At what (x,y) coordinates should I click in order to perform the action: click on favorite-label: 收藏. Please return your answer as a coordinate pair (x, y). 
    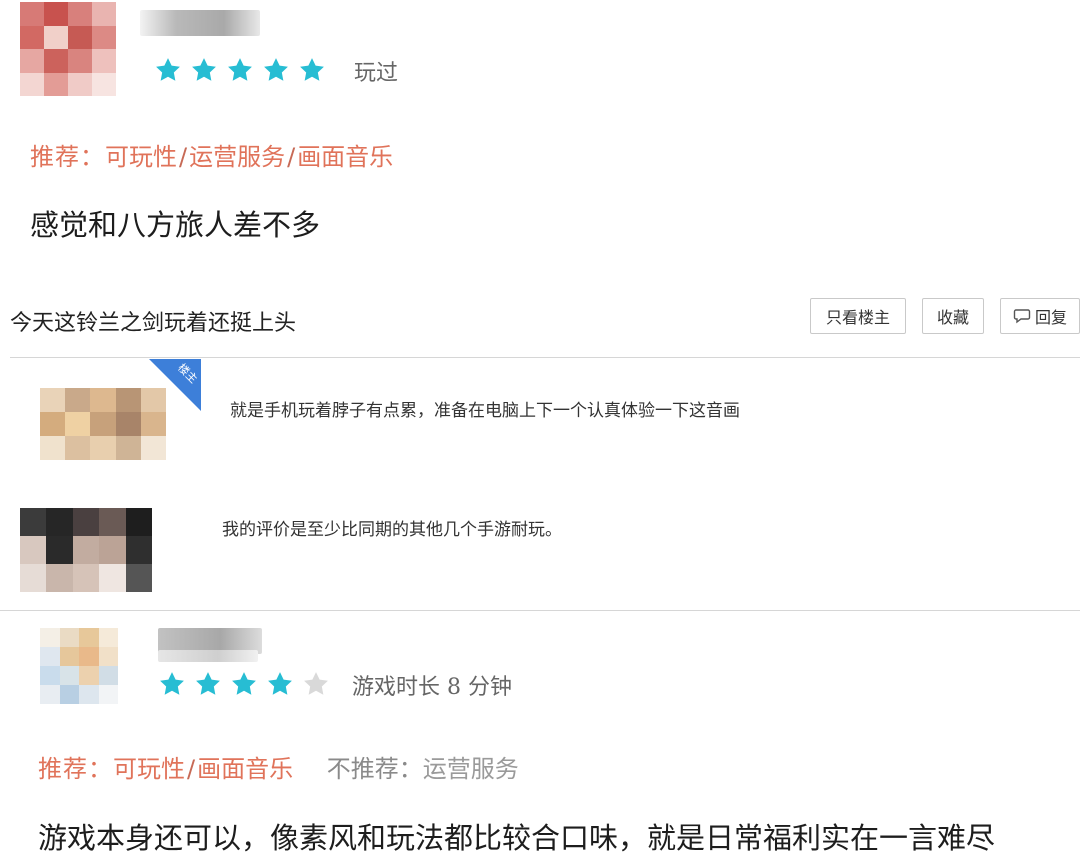
    Looking at the image, I should click on (952, 317).